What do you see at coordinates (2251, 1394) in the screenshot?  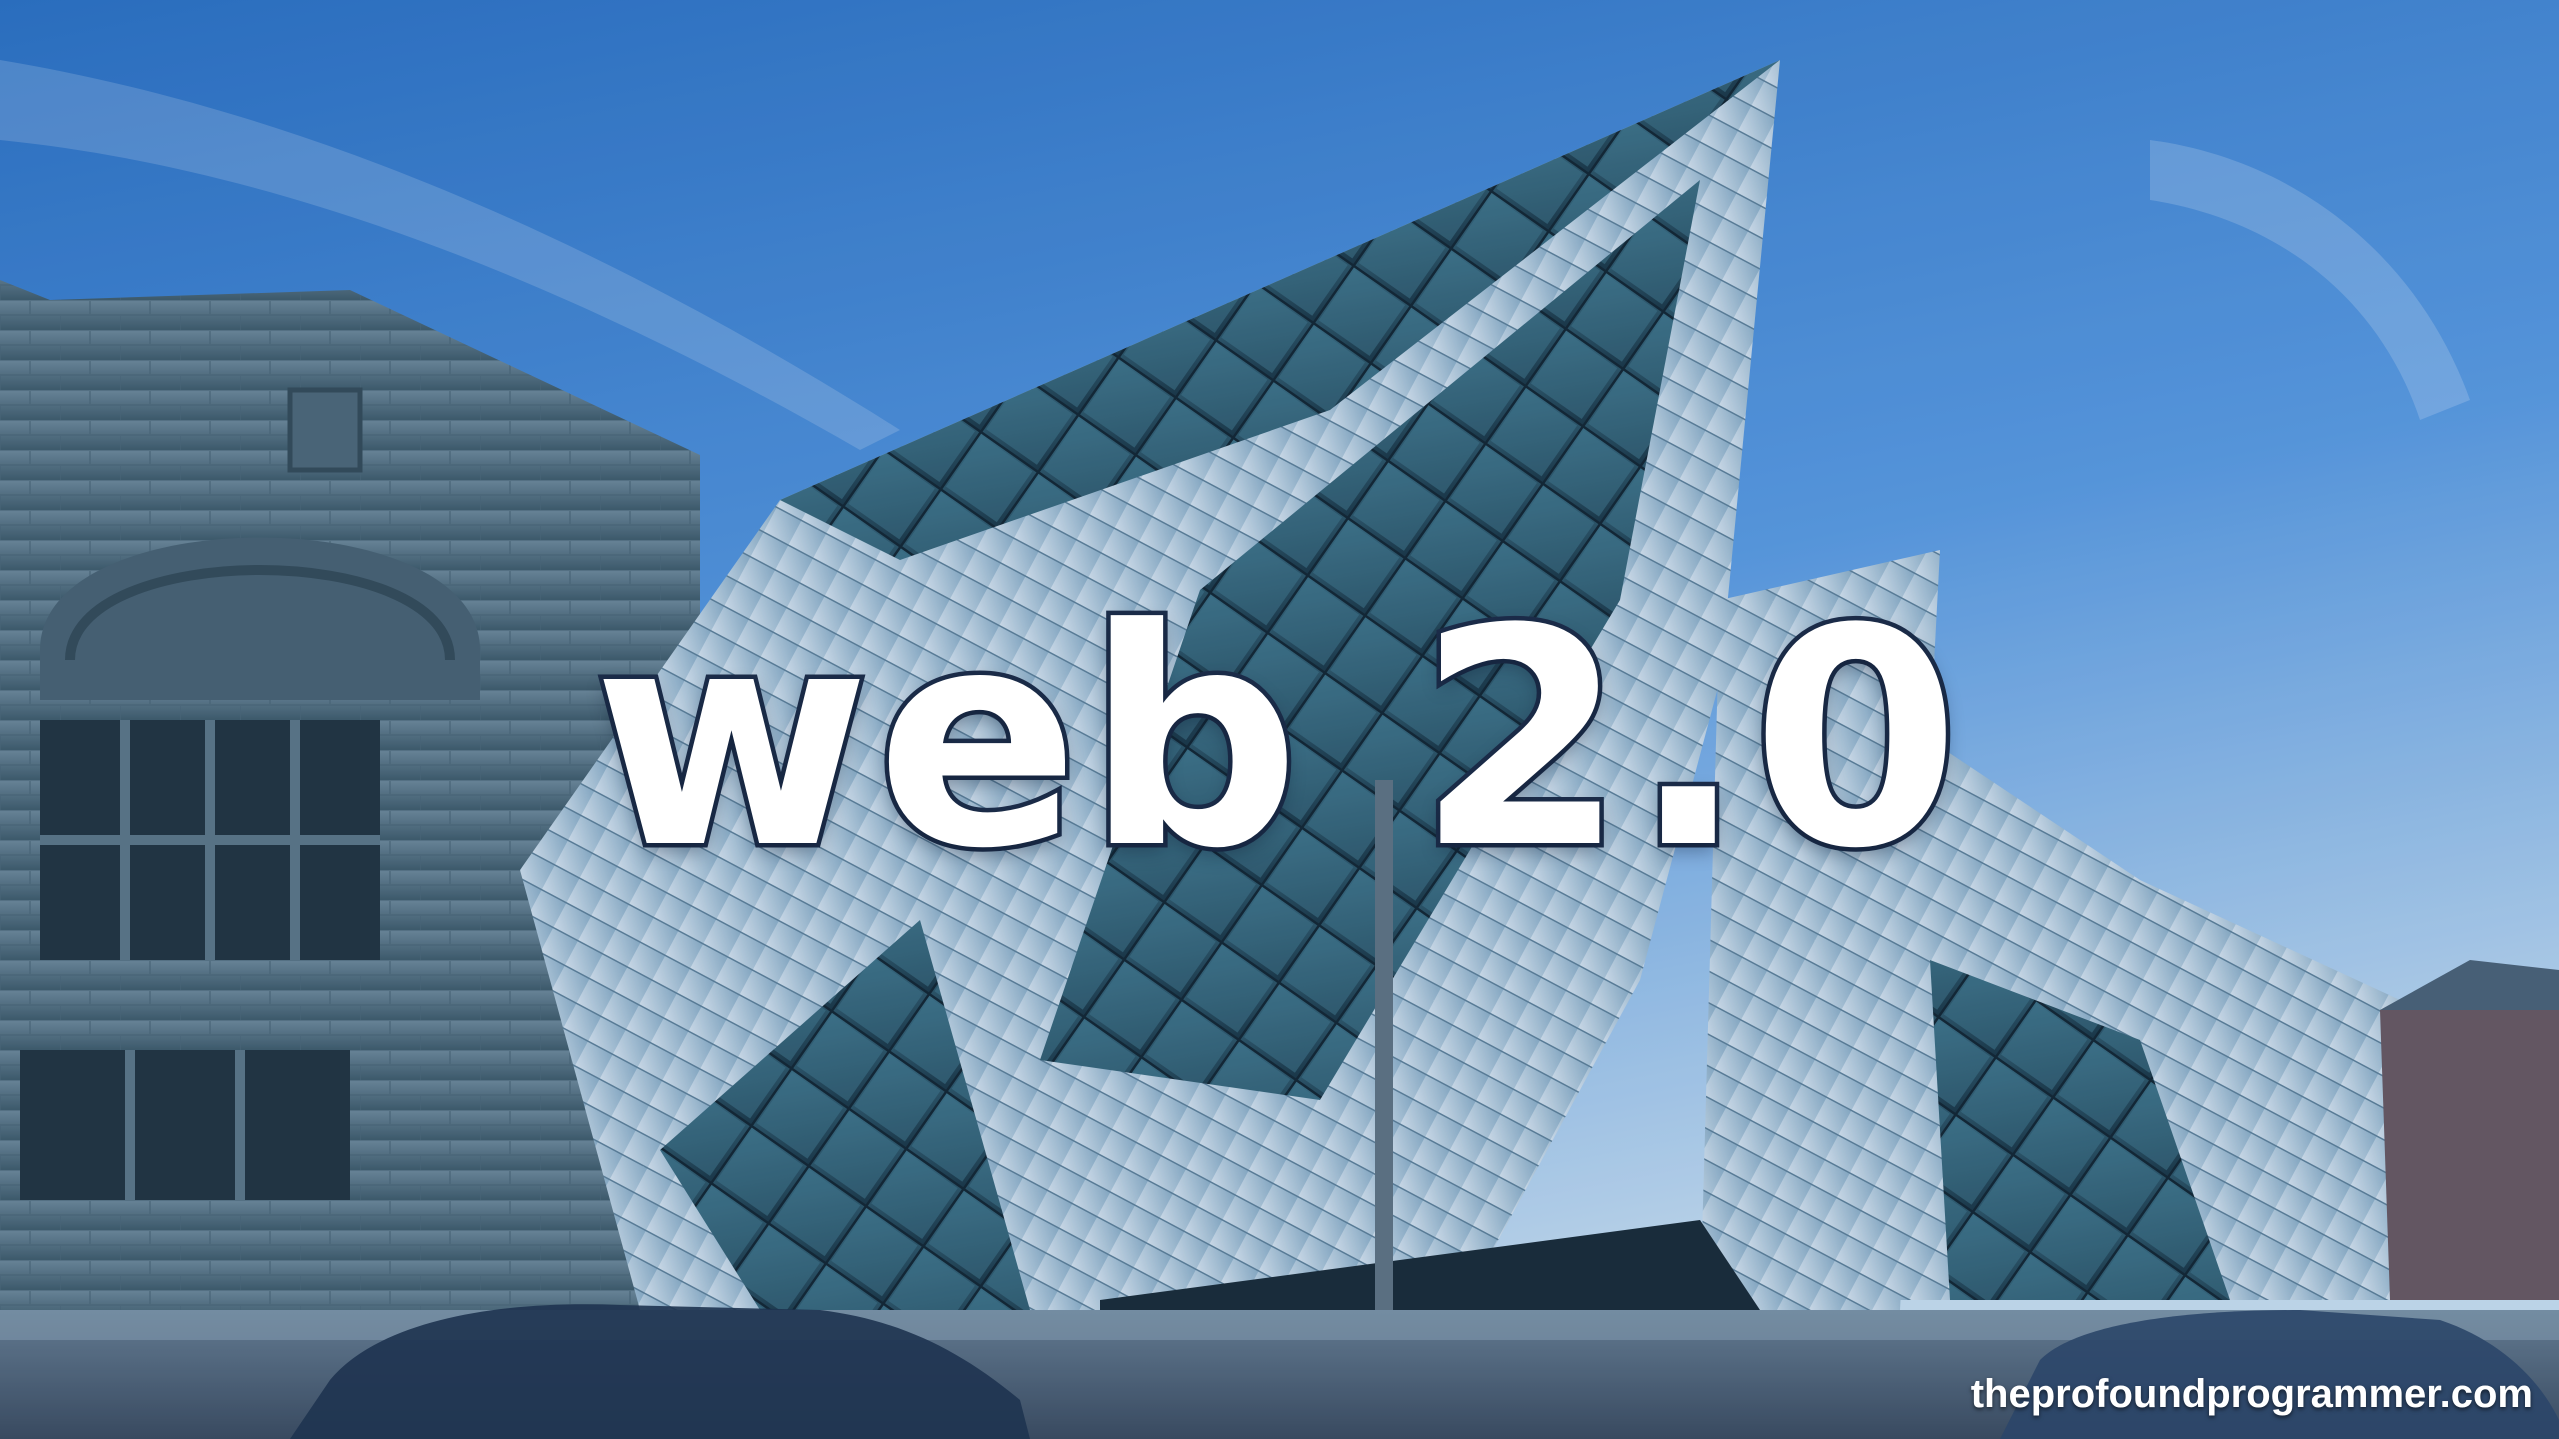 I see `watermark-text: theprofoundprogrammer.com` at bounding box center [2251, 1394].